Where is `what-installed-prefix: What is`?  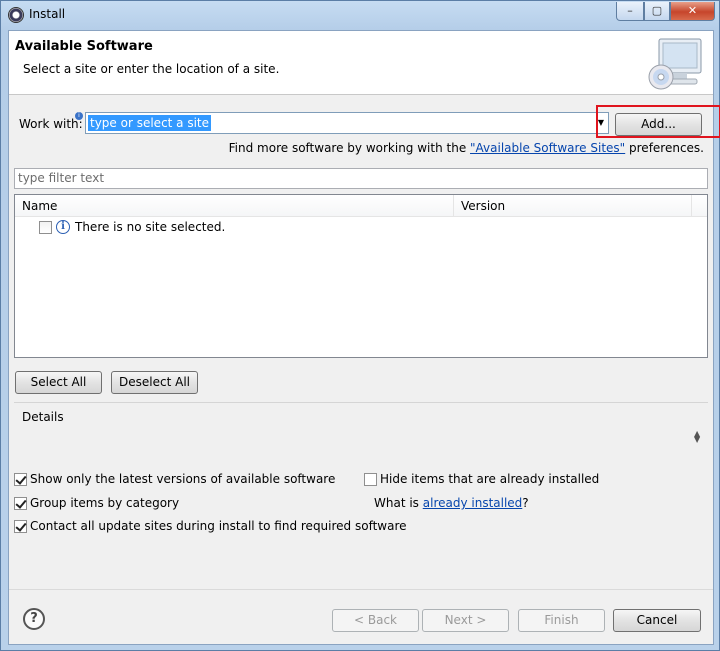 what-installed-prefix: What is is located at coordinates (398, 503).